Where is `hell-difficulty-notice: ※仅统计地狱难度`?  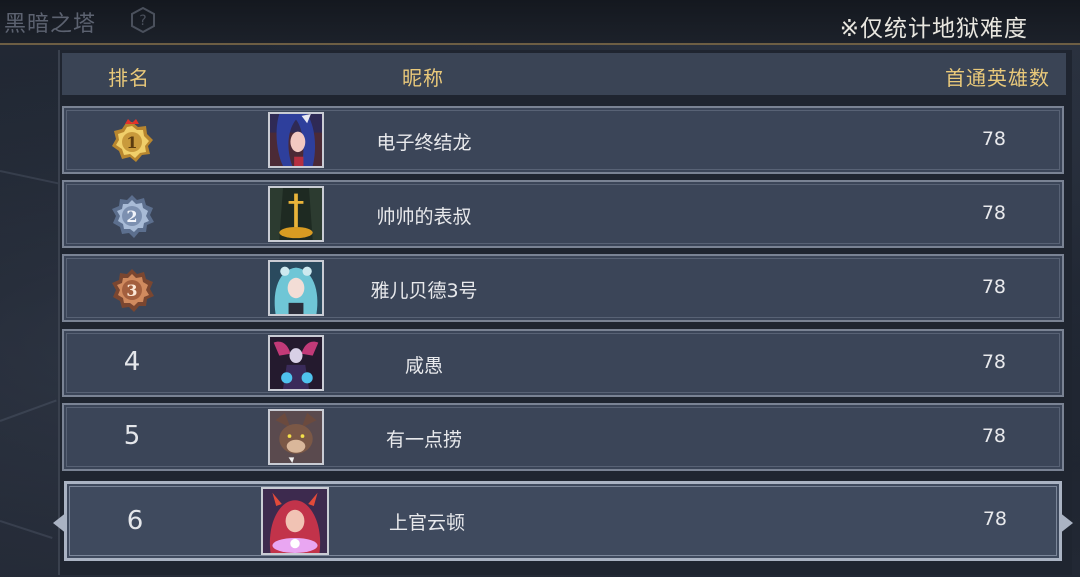
hell-difficulty-notice: ※仅统计地狱难度 is located at coordinates (933, 29).